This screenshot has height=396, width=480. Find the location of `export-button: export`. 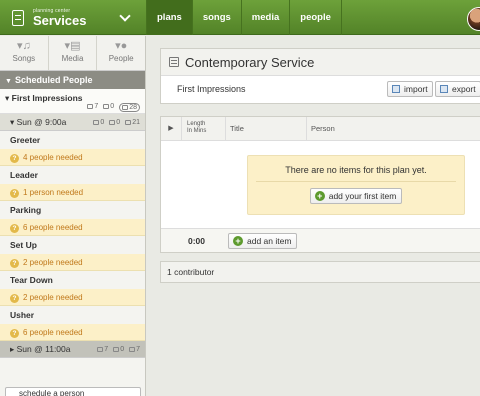

export-button: export is located at coordinates (457, 89).